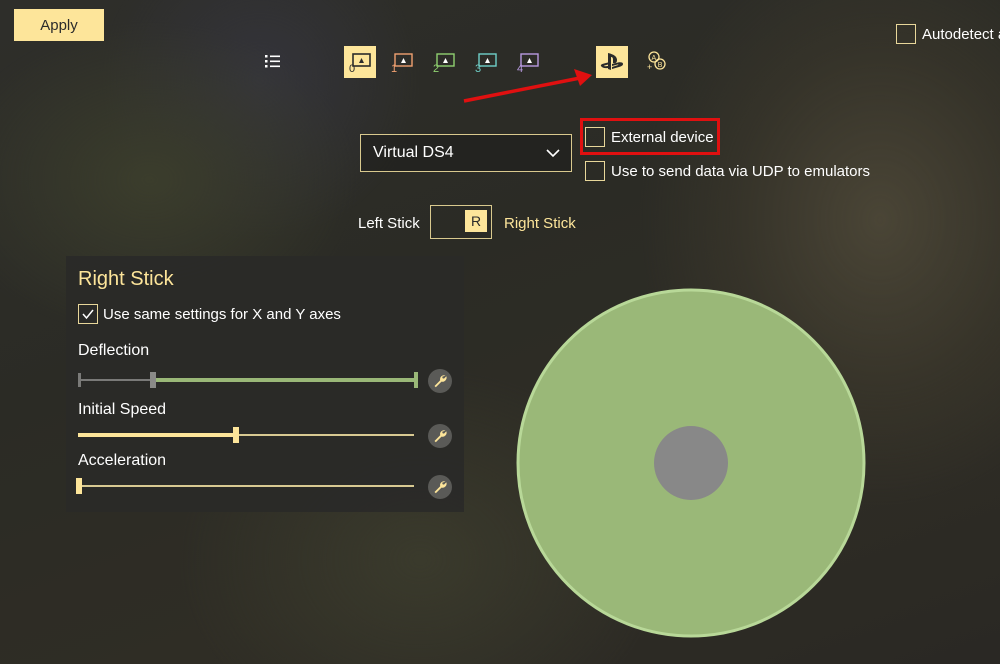  I want to click on panel-title: Right Stick, so click(126, 279).